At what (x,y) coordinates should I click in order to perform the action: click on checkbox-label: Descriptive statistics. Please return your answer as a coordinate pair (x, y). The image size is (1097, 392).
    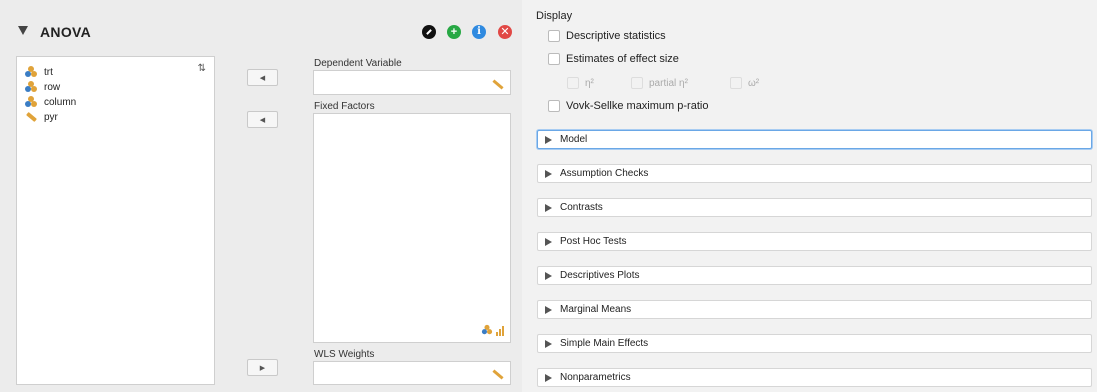
    Looking at the image, I should click on (616, 36).